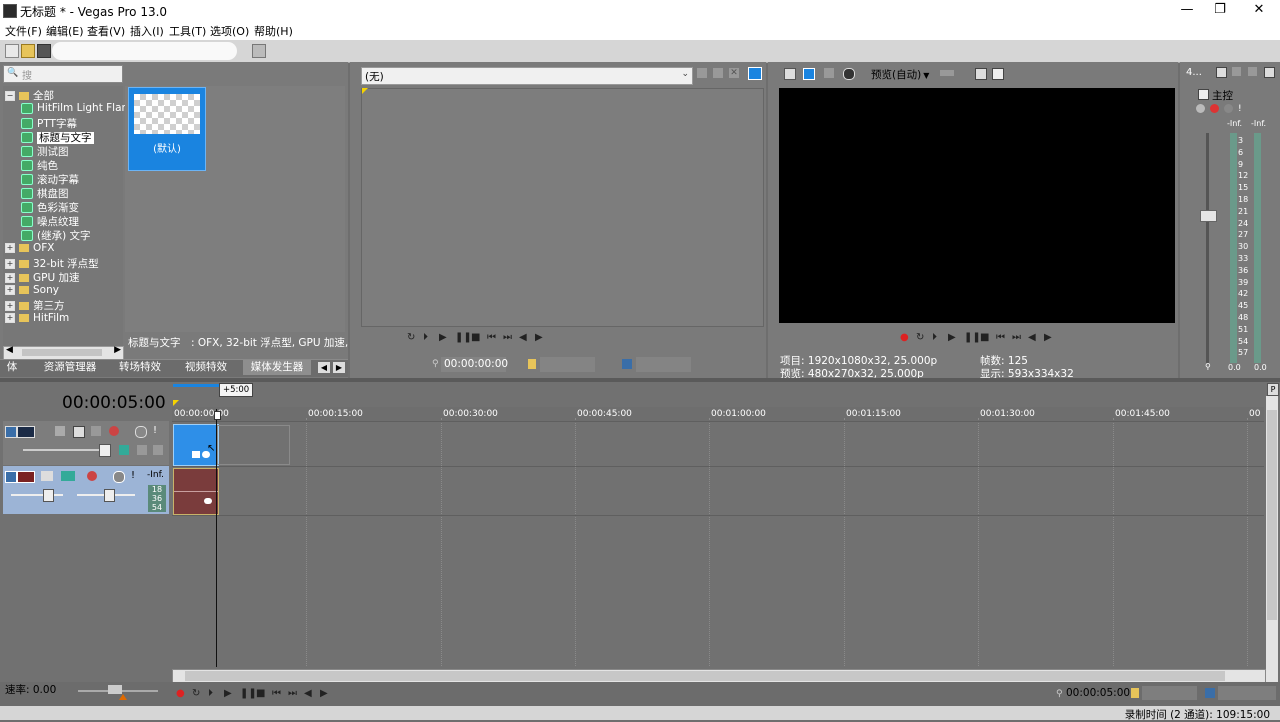 The image size is (1280, 722). What do you see at coordinates (60, 431) in the screenshot?
I see `track-motion-icon` at bounding box center [60, 431].